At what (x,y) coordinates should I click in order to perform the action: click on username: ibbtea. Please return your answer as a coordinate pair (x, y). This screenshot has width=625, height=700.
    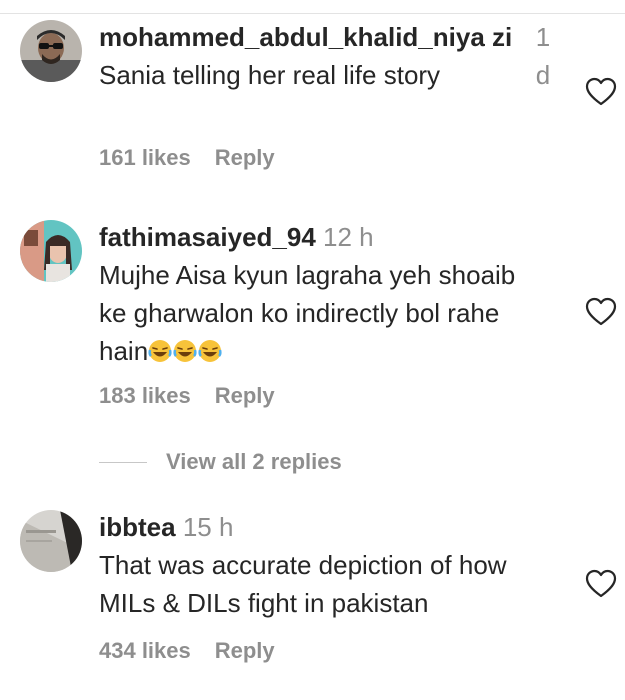
    Looking at the image, I should click on (137, 527).